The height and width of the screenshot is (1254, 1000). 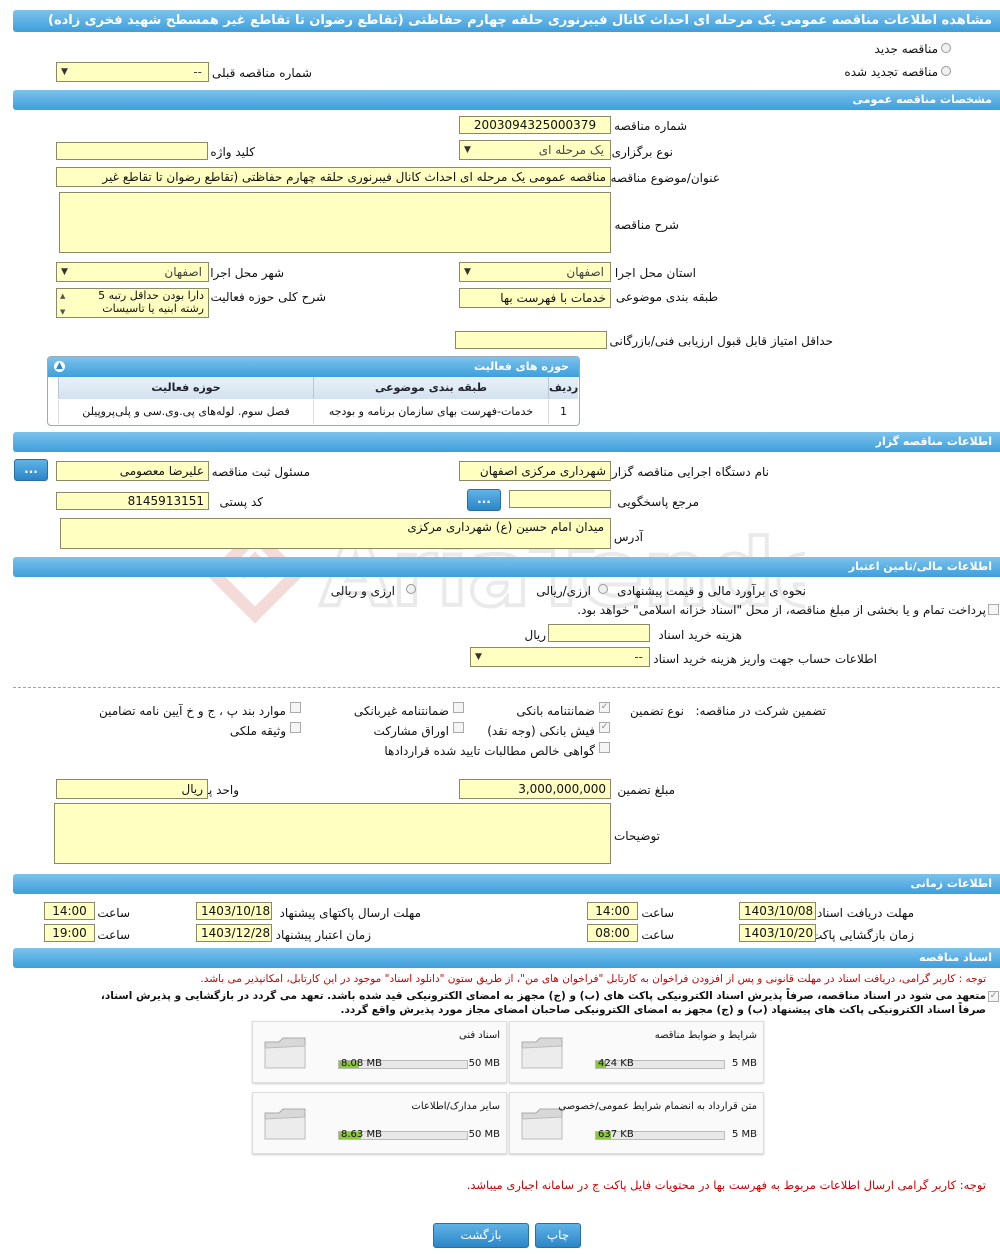 What do you see at coordinates (132, 471) in the screenshot?
I see `registrar-field: علیرضا معصومی` at bounding box center [132, 471].